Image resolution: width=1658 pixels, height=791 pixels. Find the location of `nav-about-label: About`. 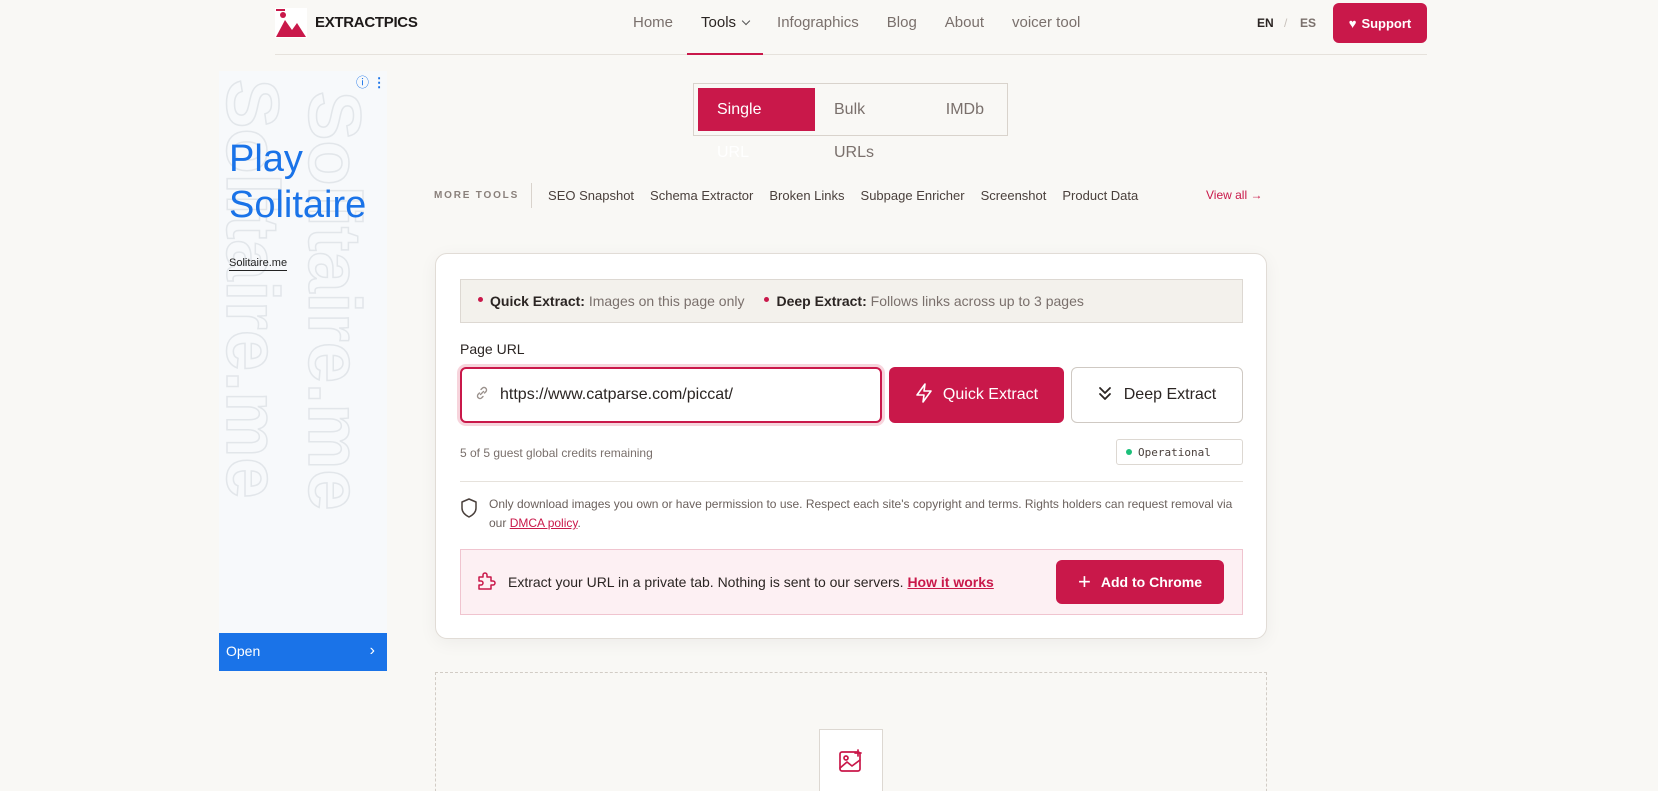

nav-about-label: About is located at coordinates (964, 22).